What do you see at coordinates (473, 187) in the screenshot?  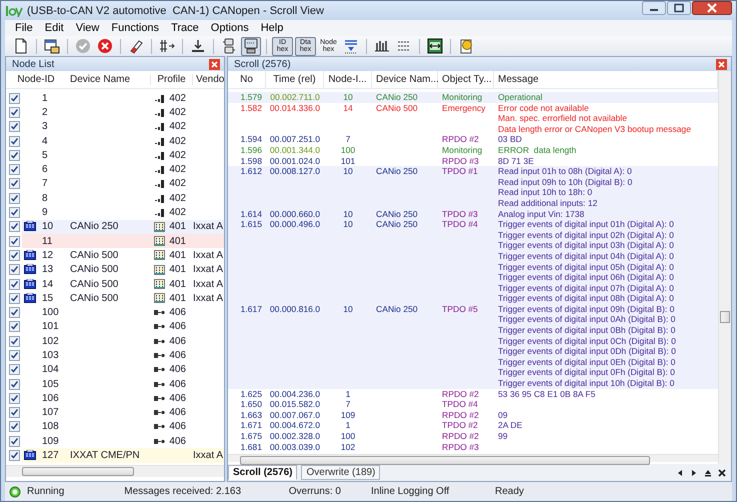 I see `row-highlight: 1.612 00.008.127.0 10 CANio 250 TPDO #1 Read input 01h to 08h (Digital A): 0 Read input 09h to 10h (Digital B): 0 Read input 10h to 18h: 0 Read additional inputs: 12` at bounding box center [473, 187].